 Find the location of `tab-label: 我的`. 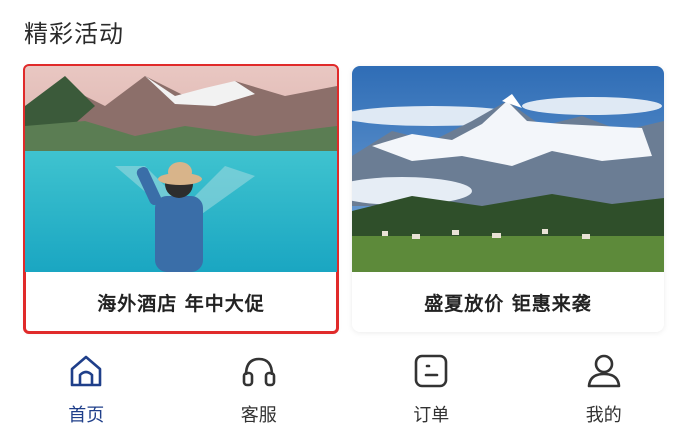

tab-label: 我的 is located at coordinates (603, 415).